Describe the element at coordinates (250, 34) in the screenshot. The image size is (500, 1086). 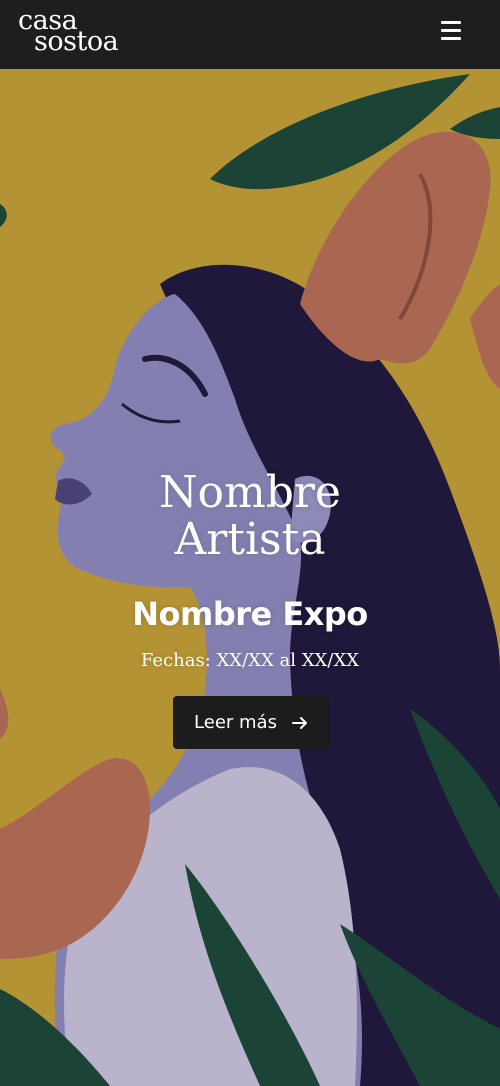
I see `top-nav-bar: casa sostoa` at that location.